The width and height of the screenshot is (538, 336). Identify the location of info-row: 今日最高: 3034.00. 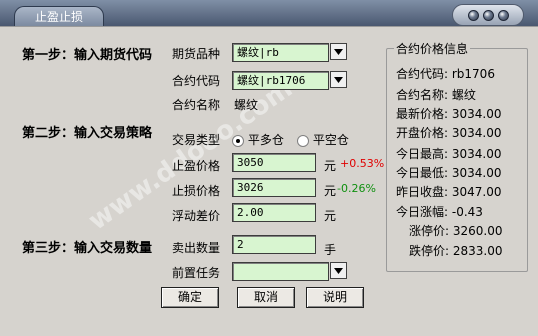
(449, 154).